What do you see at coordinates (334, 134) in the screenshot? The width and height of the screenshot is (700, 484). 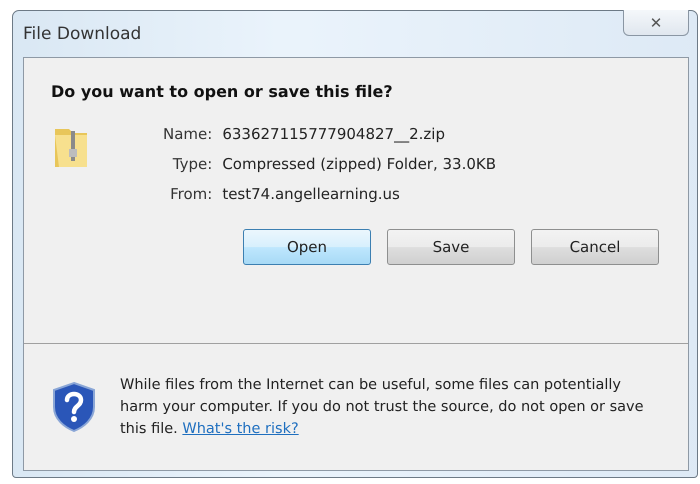 I see `field-value: 633627115777904827__2.zip` at bounding box center [334, 134].